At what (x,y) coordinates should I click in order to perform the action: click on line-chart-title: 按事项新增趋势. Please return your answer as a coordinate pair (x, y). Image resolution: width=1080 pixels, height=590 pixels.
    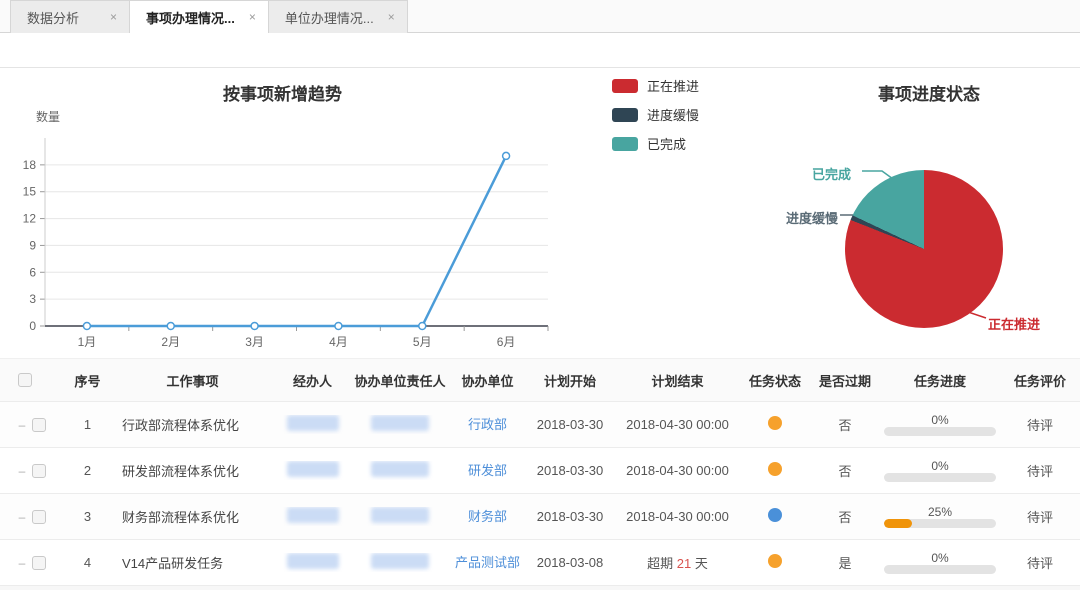
    Looking at the image, I should click on (282, 94).